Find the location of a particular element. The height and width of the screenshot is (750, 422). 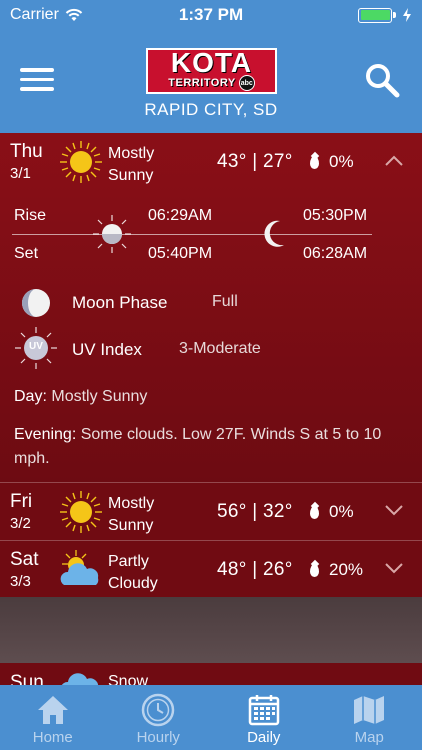

day-desc-text: Mostly Sunny is located at coordinates (99, 396).